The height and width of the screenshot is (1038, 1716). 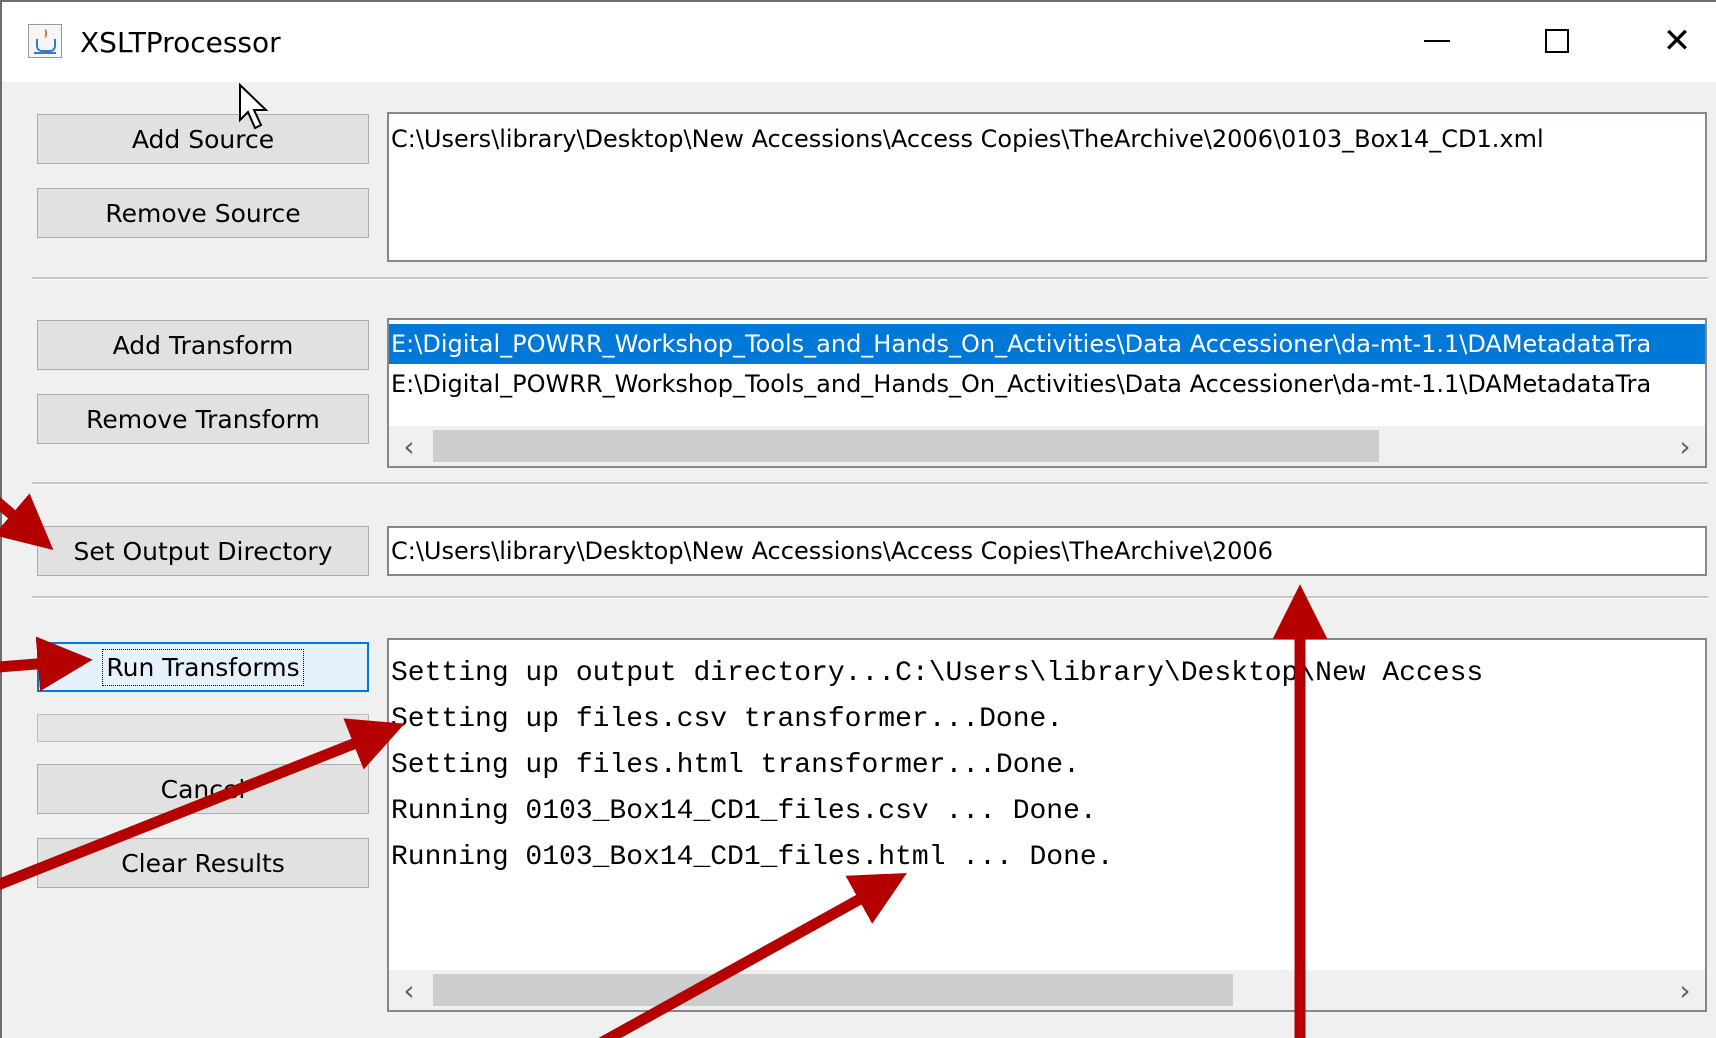 I want to click on add-transform-button: Add Transform, so click(x=203, y=345).